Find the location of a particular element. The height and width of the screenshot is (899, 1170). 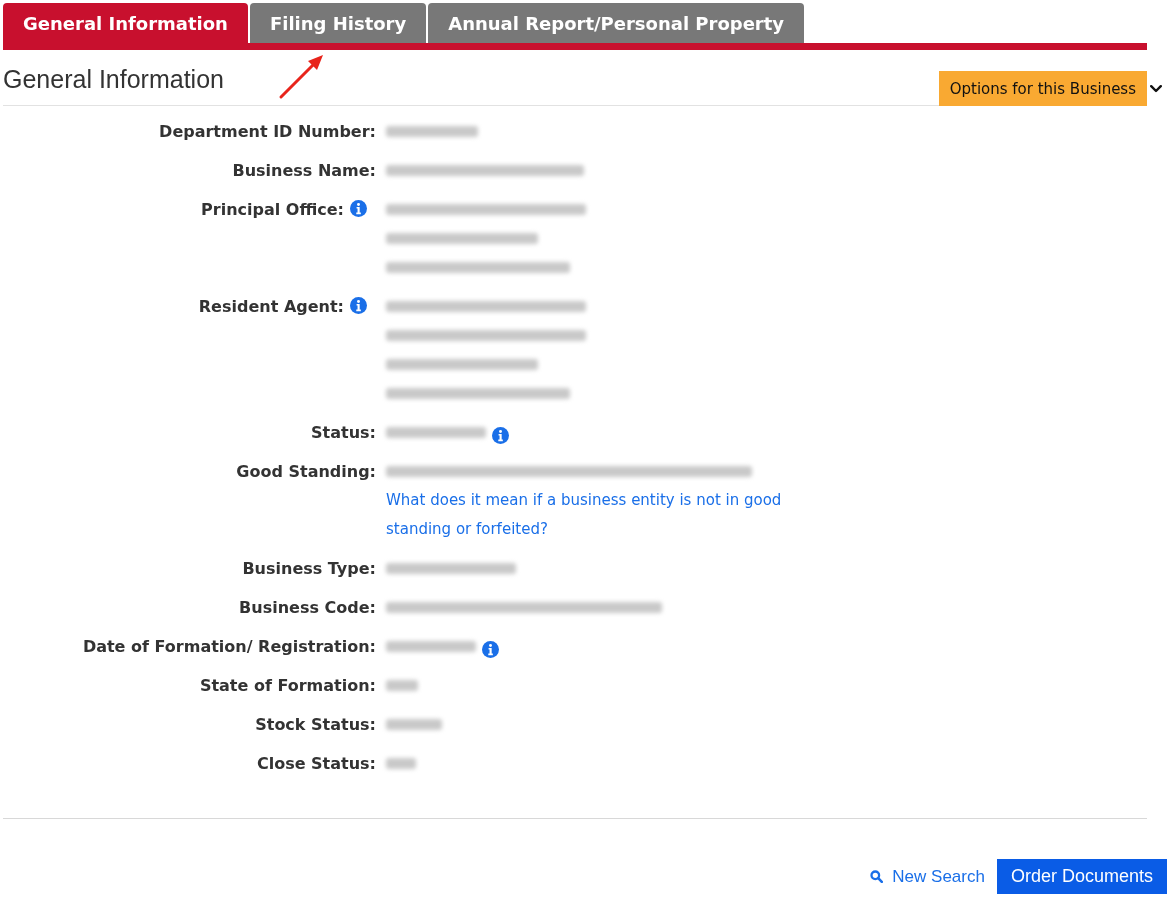

field-label: Resident Agent: is located at coordinates (271, 307).